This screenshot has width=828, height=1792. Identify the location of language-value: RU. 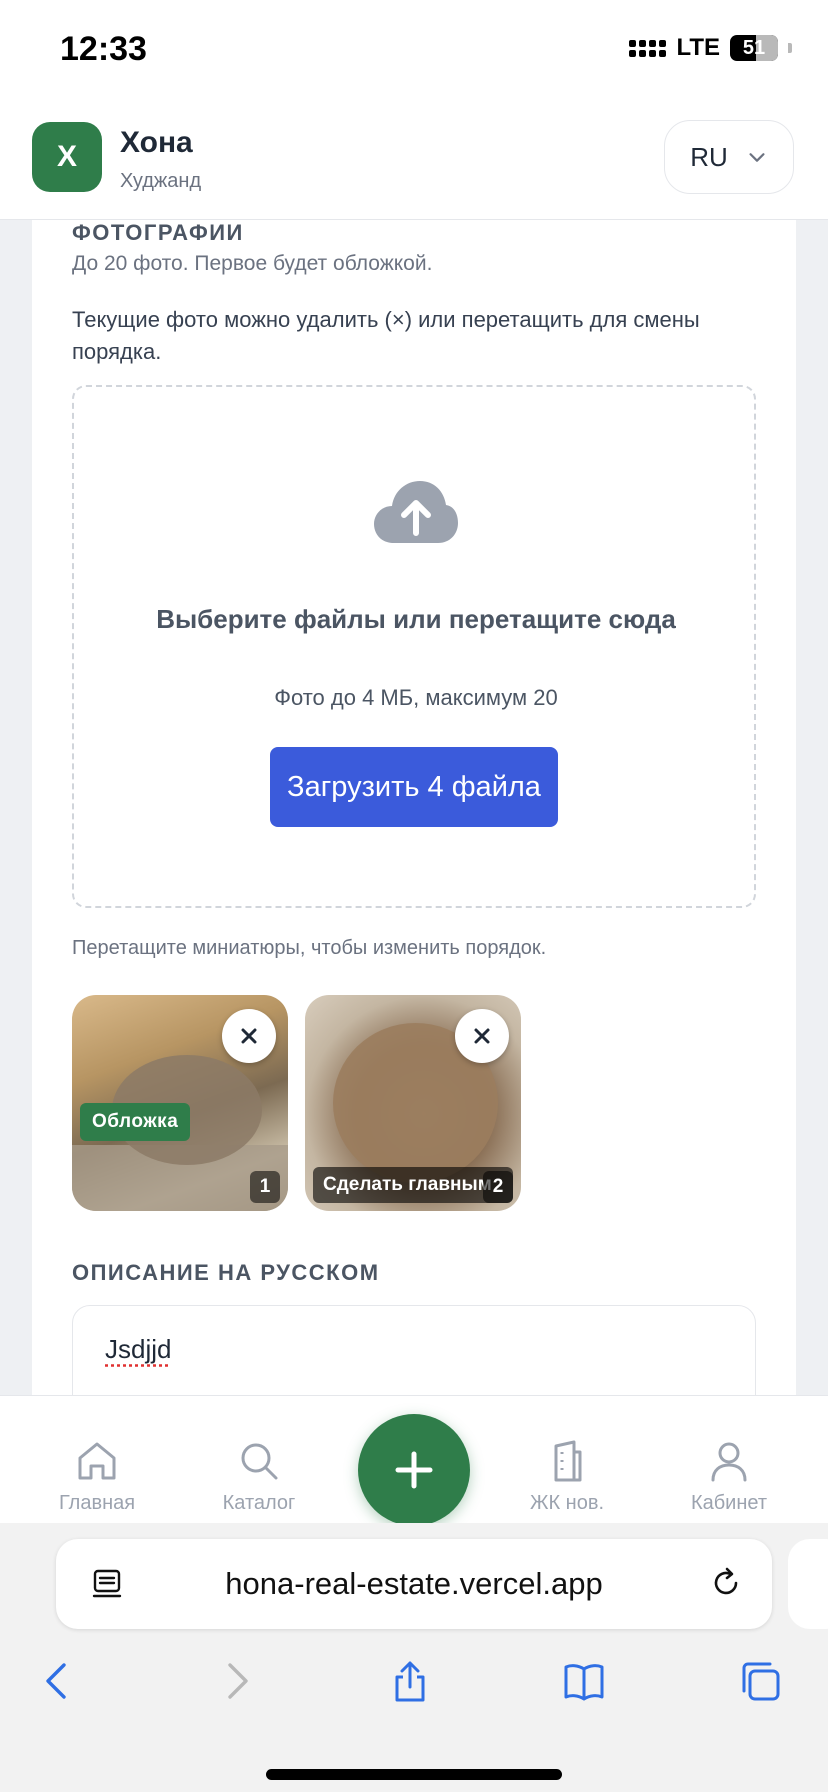
(709, 157).